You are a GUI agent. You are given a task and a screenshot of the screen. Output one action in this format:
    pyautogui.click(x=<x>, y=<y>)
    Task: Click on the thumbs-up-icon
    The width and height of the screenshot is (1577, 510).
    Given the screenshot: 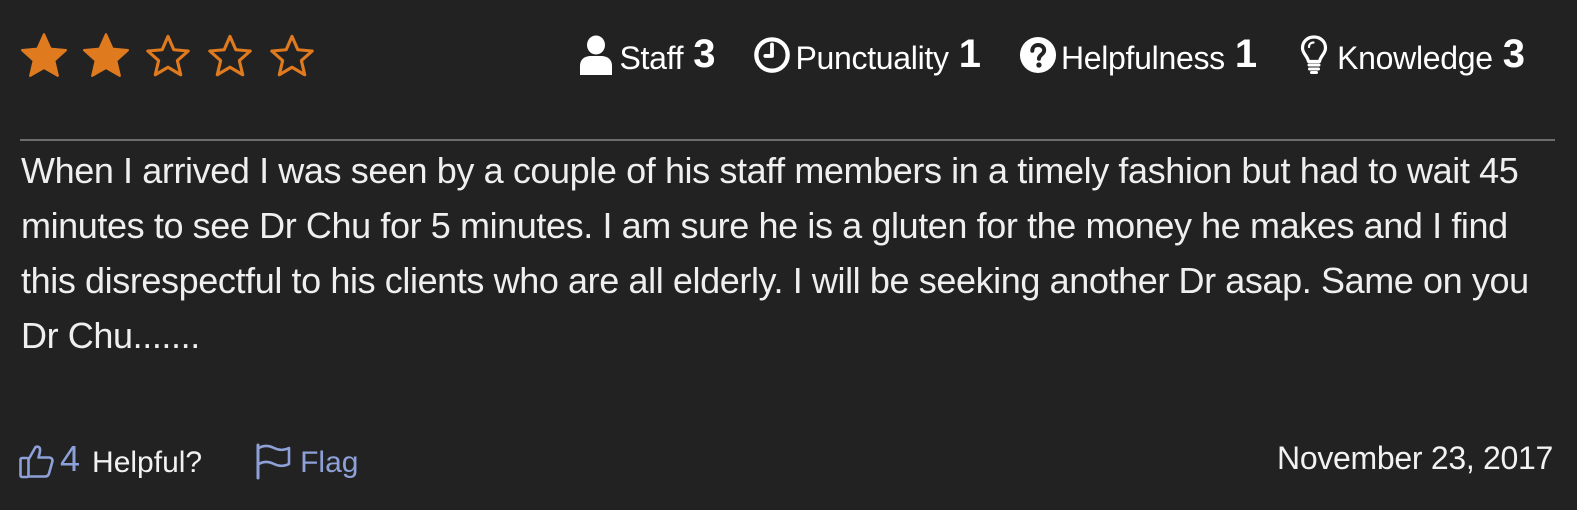 What is the action you would take?
    pyautogui.click(x=37, y=461)
    